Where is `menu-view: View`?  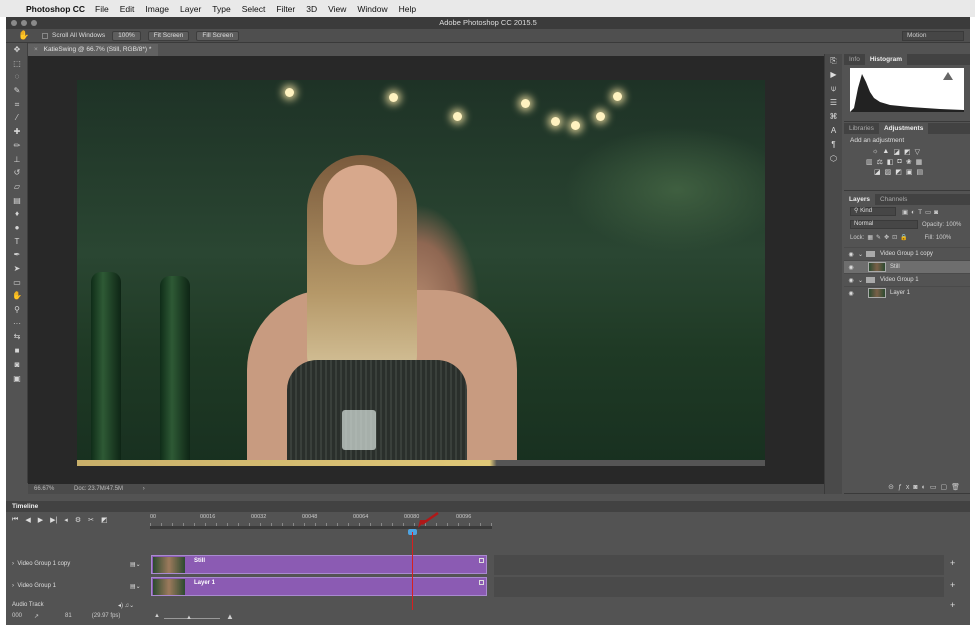
menu-view: View is located at coordinates (337, 9).